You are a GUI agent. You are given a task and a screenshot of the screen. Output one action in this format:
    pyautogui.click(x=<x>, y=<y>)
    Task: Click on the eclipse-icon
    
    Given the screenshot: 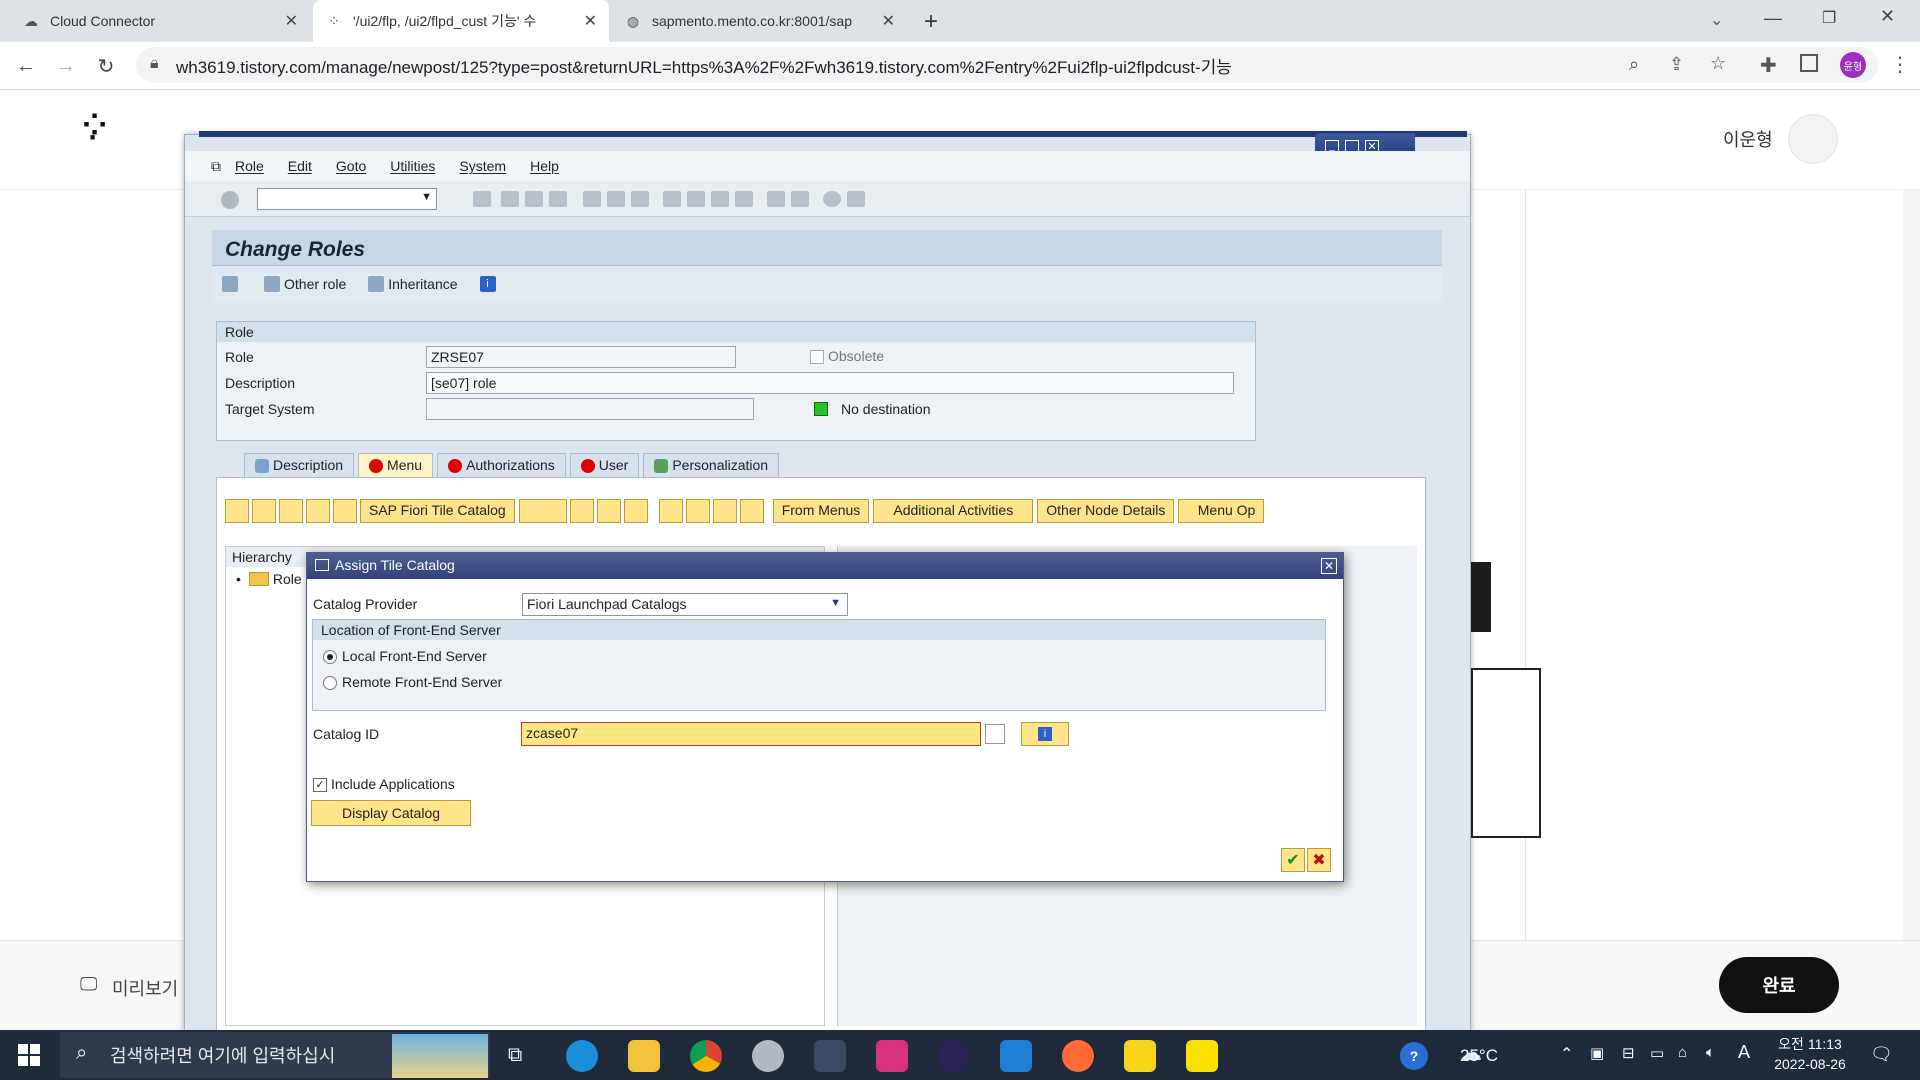 What is the action you would take?
    pyautogui.click(x=954, y=1056)
    